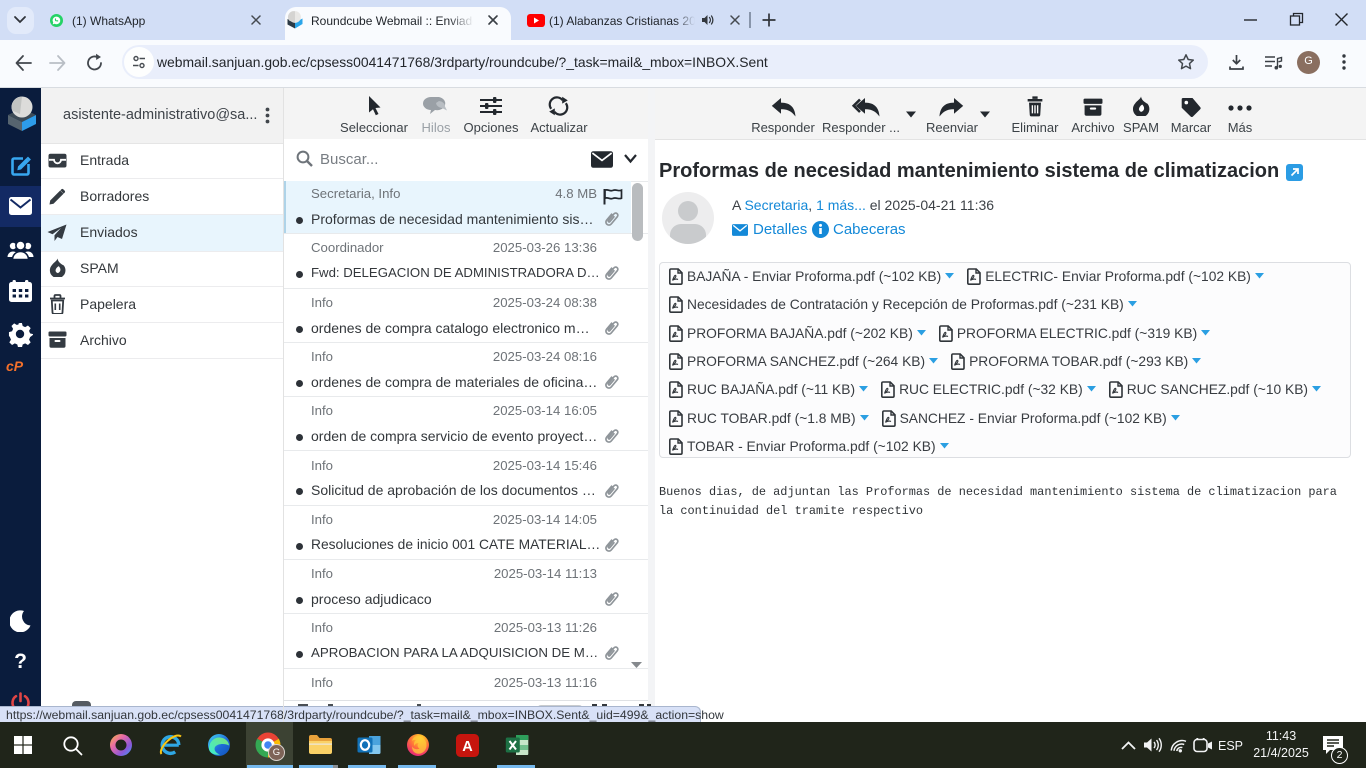  I want to click on svg-text: A, so click(467, 747).